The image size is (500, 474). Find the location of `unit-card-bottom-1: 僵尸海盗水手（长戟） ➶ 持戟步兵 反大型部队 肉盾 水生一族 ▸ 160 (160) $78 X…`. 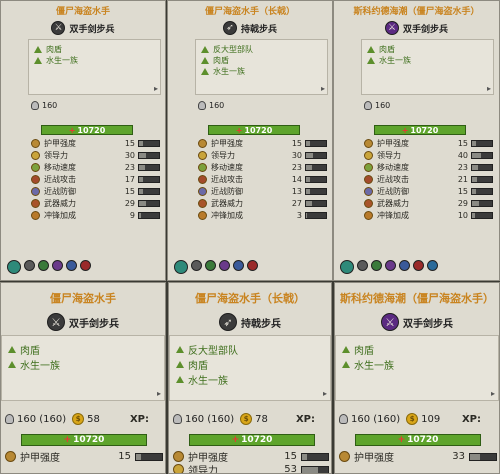

unit-card-bottom-1: 僵尸海盗水手（长戟） ➶ 持戟步兵 反大型部队 肉盾 水生一族 ▸ 160 (160) $78 X… is located at coordinates (250, 378).